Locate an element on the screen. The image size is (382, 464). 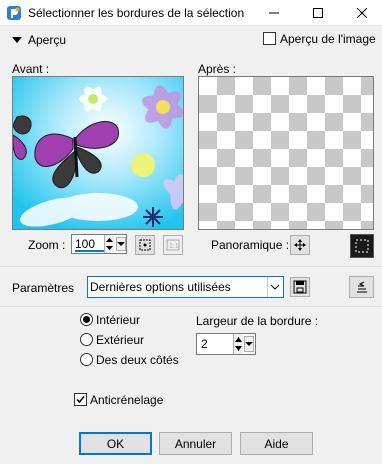
save-icon is located at coordinates (300, 287).